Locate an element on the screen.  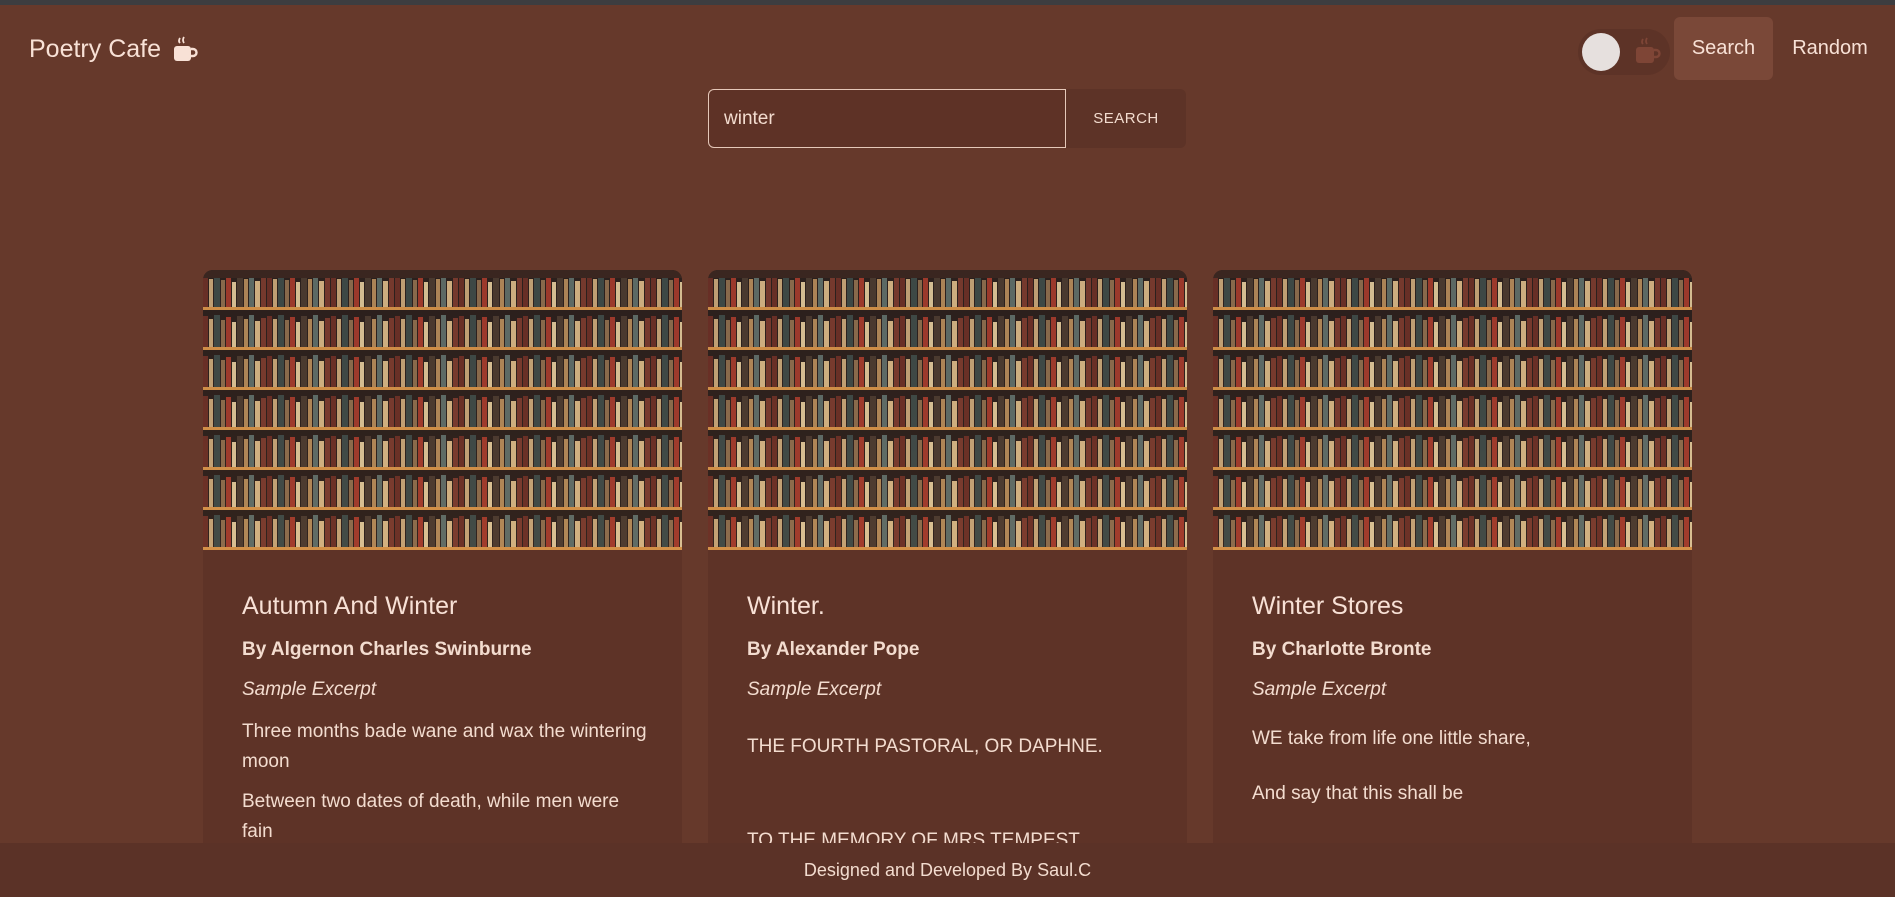
footer-credit: Designed and Developed By Saul.C is located at coordinates (947, 869).